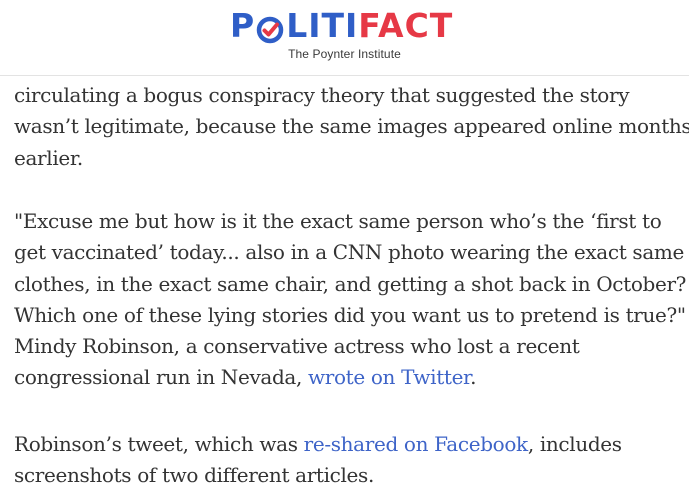 Image resolution: width=689 pixels, height=501 pixels. Describe the element at coordinates (416, 444) in the screenshot. I see `facebook-link: re-shared on Facebook` at that location.